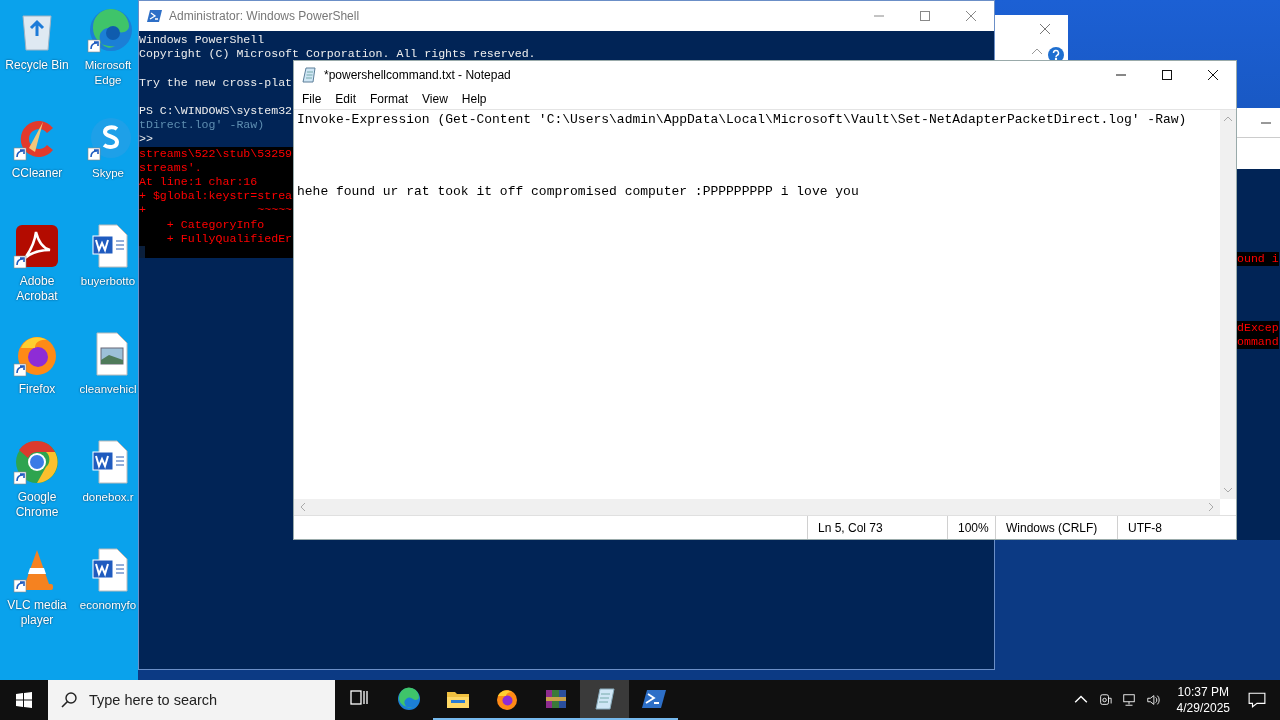 This screenshot has height=720, width=1280. I want to click on desktop-icon-label: Adobe Acrobat, so click(37, 289).